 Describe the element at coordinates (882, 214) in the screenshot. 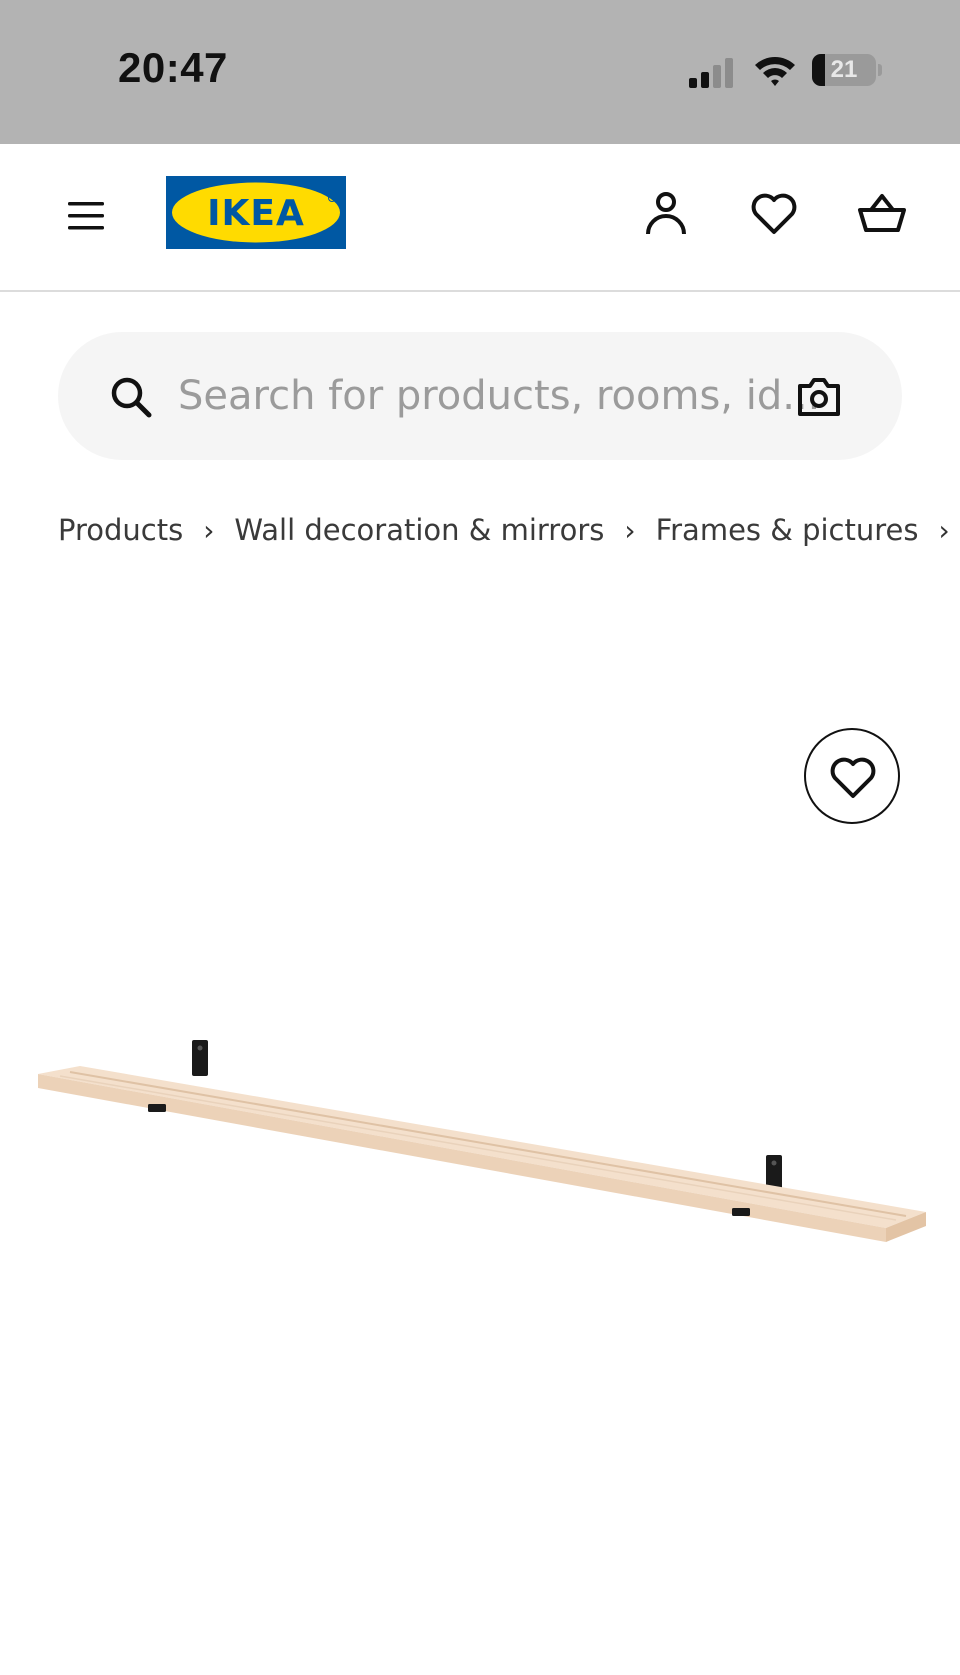

I see `basket-icon` at that location.